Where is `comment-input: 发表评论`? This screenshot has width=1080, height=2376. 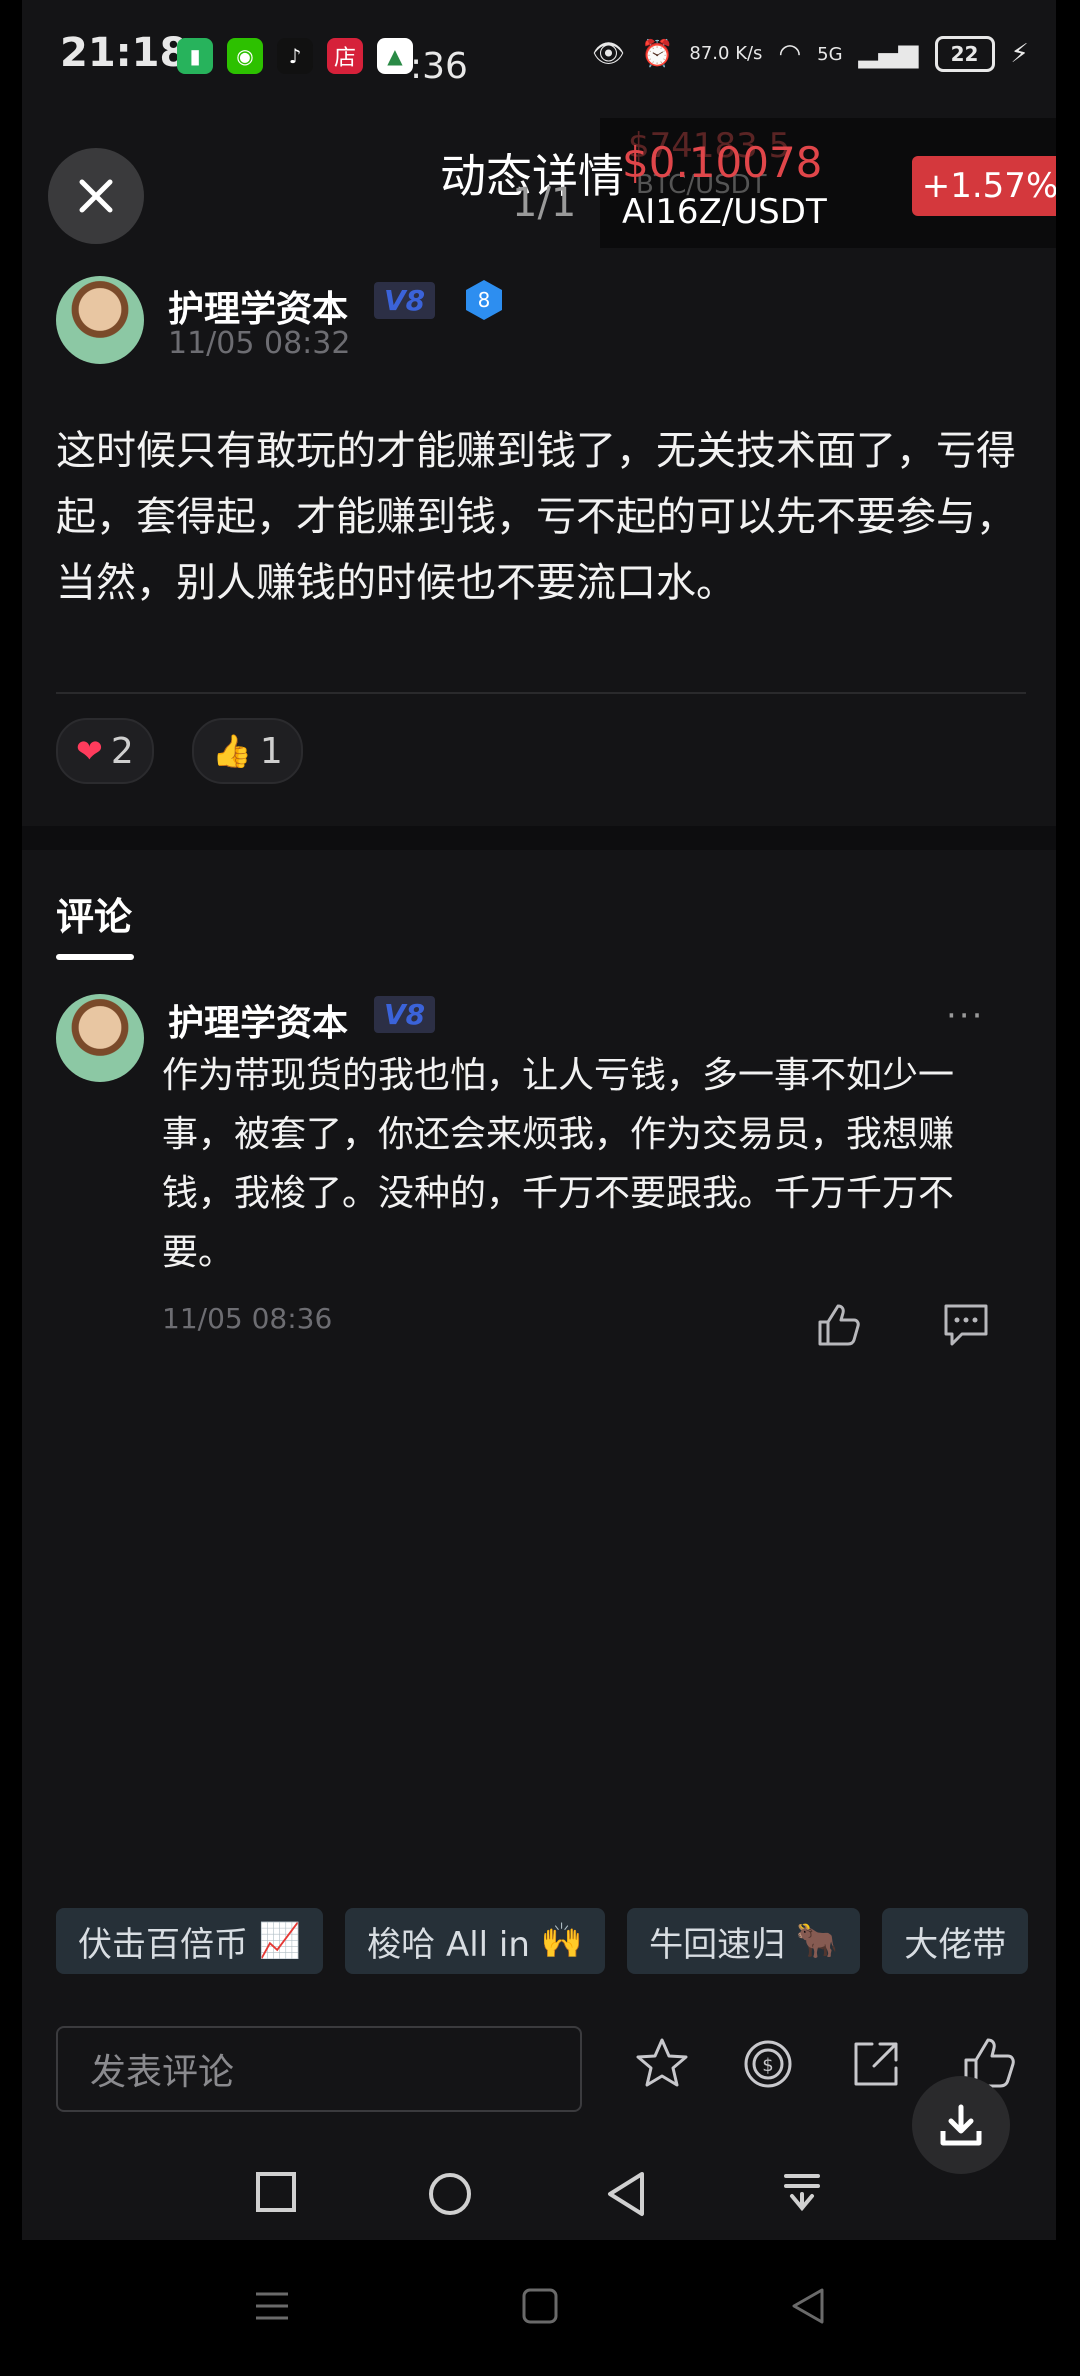 comment-input: 发表评论 is located at coordinates (319, 2069).